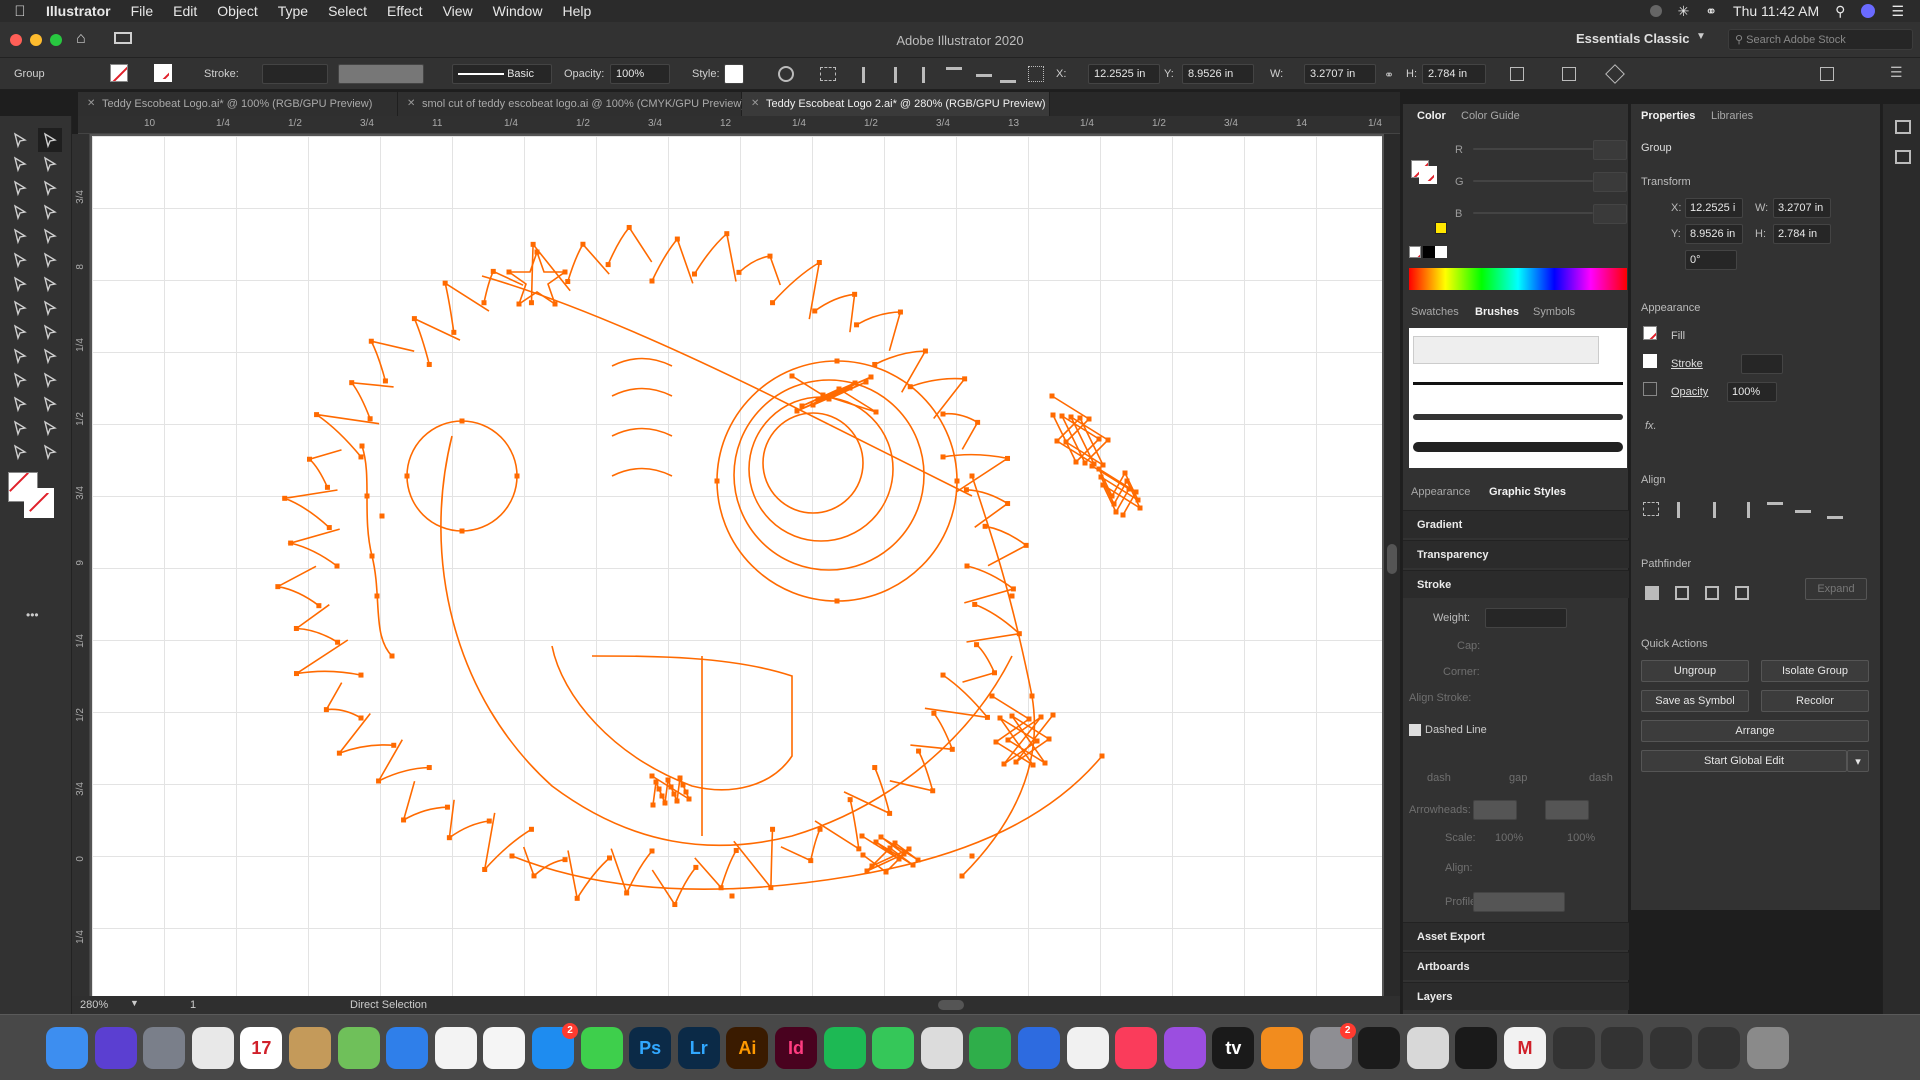 Image resolution: width=1920 pixels, height=1080 pixels. Describe the element at coordinates (1080, 431) in the screenshot. I see `detail-patch` at that location.